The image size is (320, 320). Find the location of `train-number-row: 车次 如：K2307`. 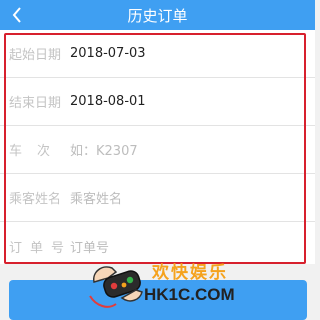

train-number-row: 车次 如：K2307 is located at coordinates (157, 150).